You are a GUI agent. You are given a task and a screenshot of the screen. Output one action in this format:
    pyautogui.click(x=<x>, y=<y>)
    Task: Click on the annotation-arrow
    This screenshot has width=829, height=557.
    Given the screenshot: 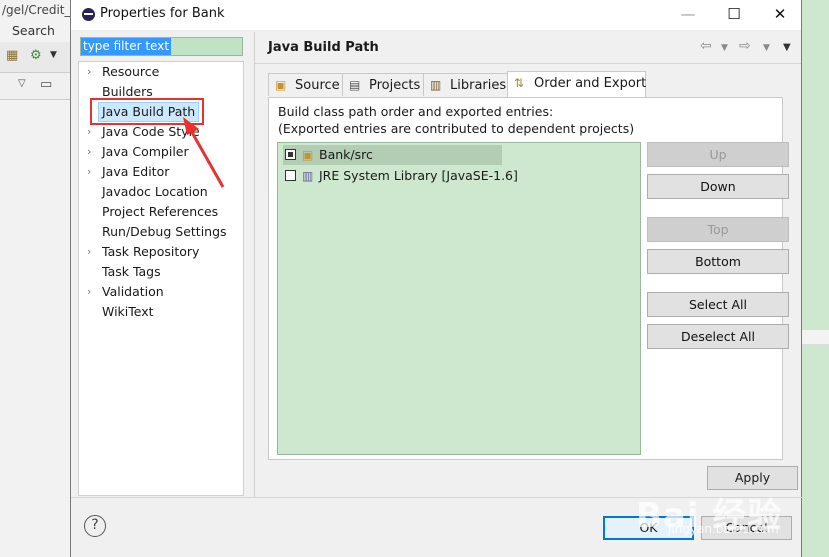 What is the action you would take?
    pyautogui.click(x=204, y=152)
    